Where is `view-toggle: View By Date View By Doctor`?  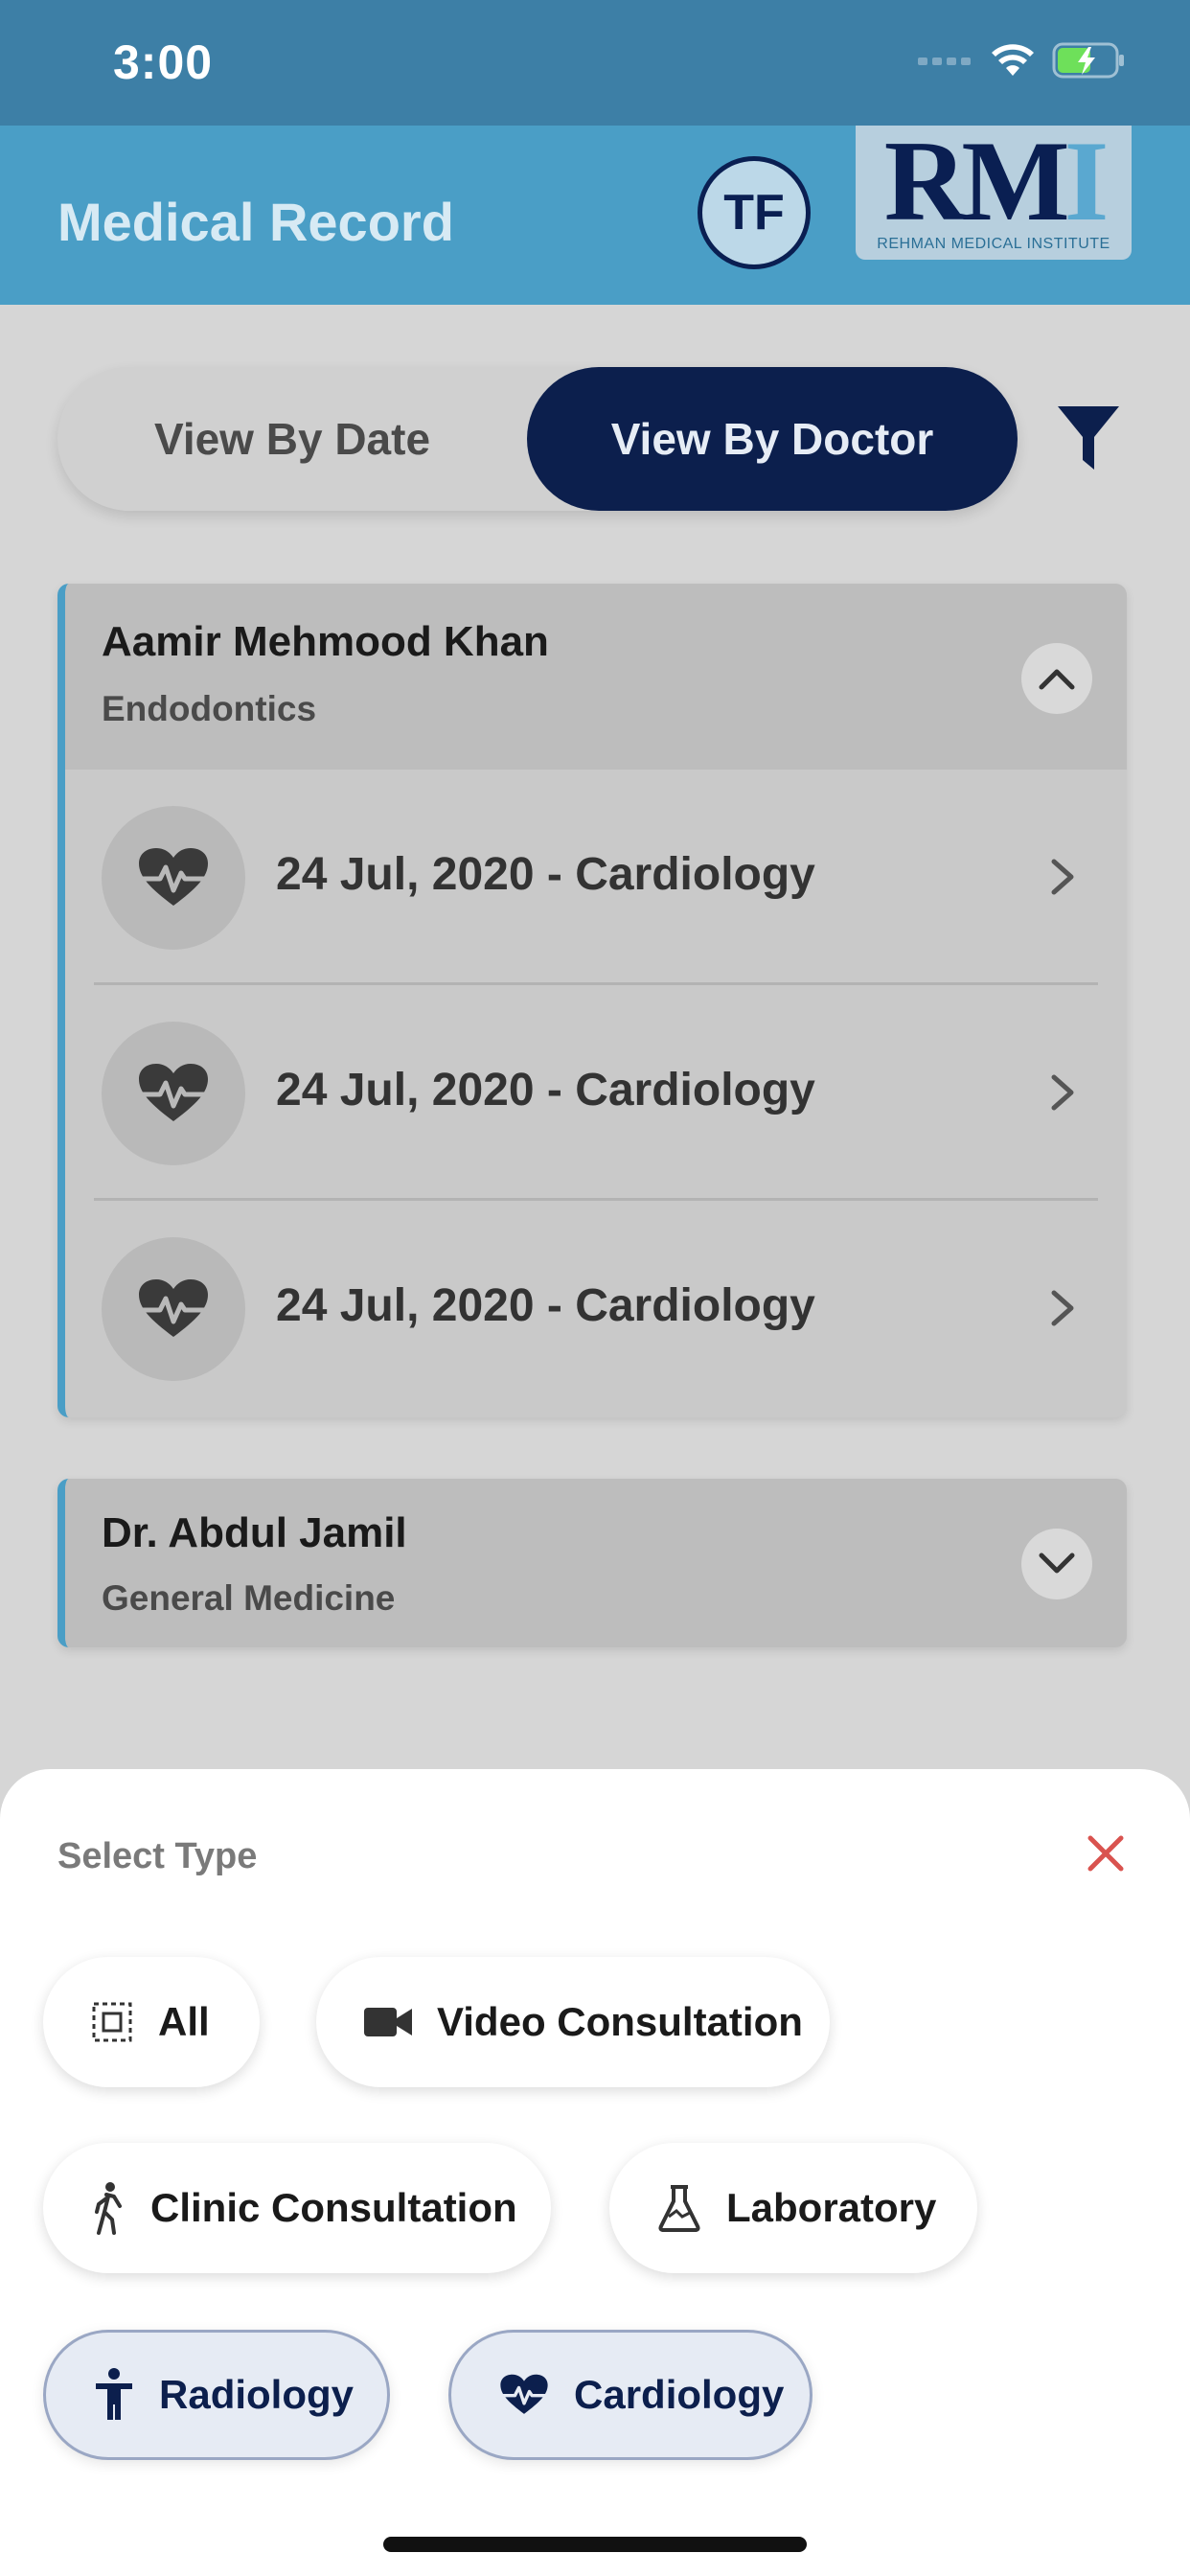
view-toggle: View By Date View By Doctor is located at coordinates (538, 439).